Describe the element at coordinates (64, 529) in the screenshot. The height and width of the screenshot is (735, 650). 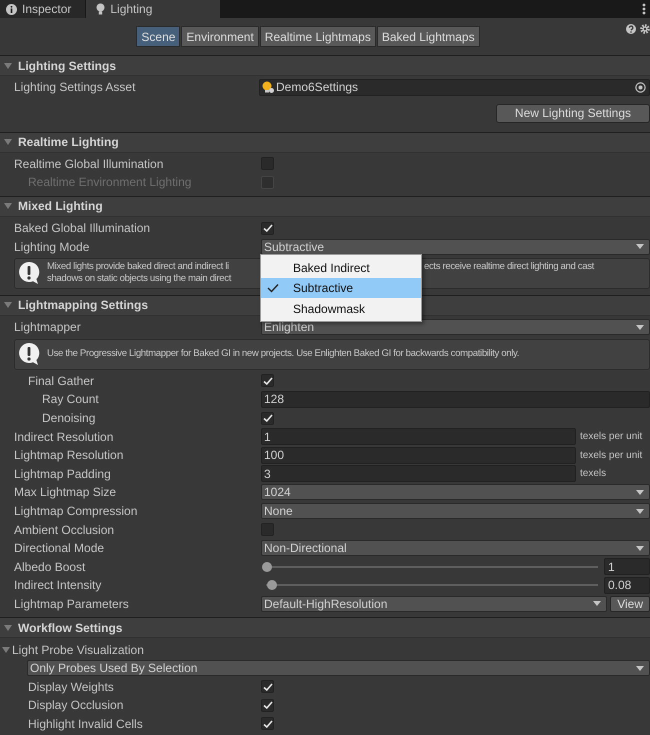
I see `field-label: Ambient Occlusion` at that location.